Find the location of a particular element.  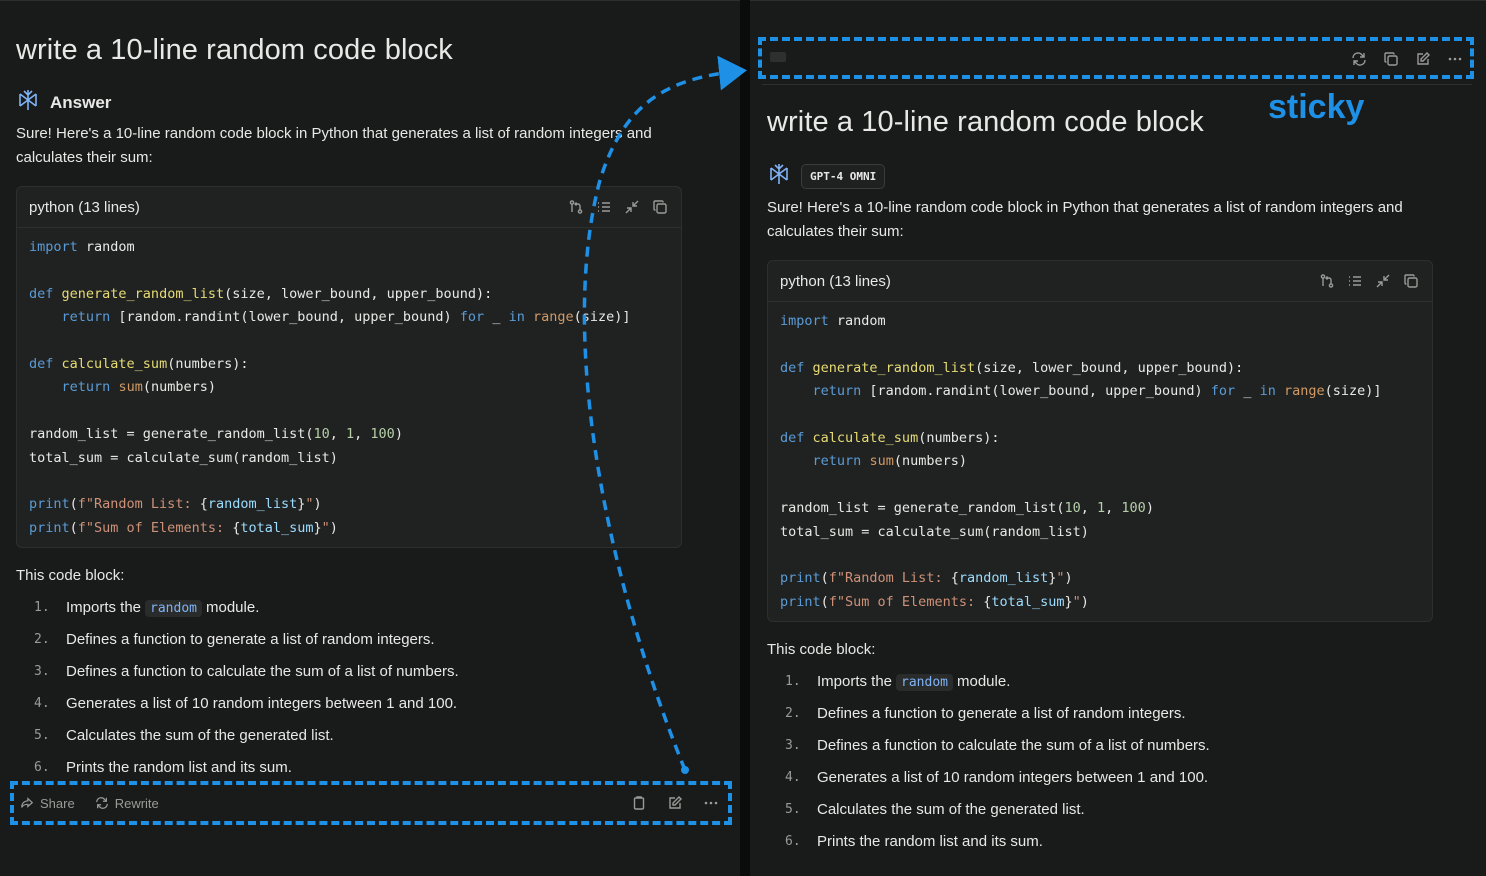

sticky-header-bar is located at coordinates (1117, 59).